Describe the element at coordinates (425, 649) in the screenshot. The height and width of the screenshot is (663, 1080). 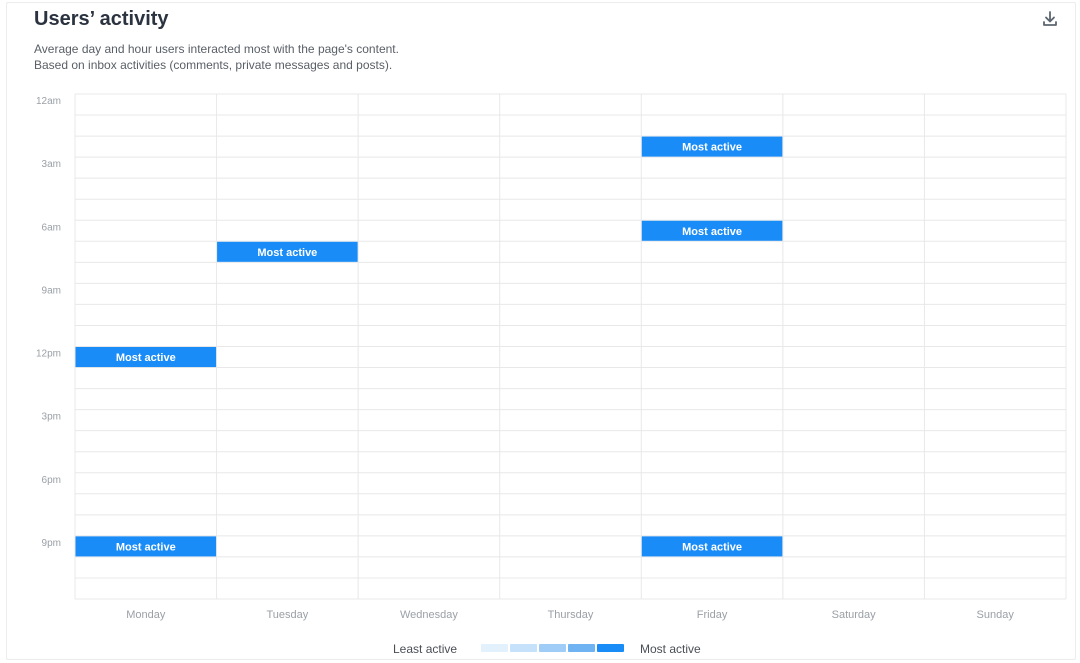
I see `legend-least-active-label: Least active` at that location.